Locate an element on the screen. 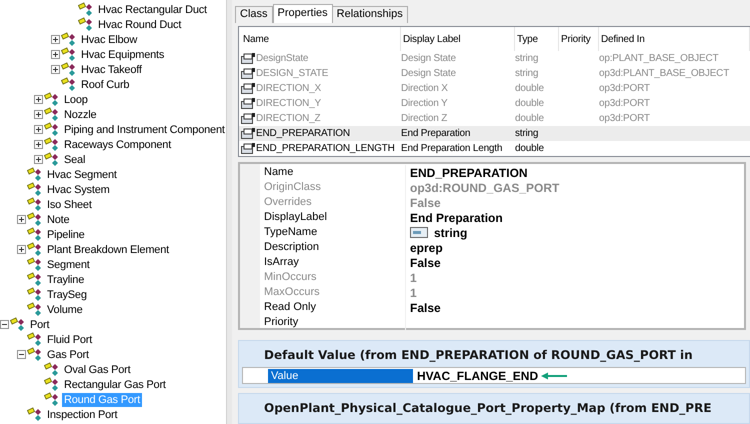 This screenshot has width=750, height=424. tree-item: Hvac Round Duct is located at coordinates (140, 25).